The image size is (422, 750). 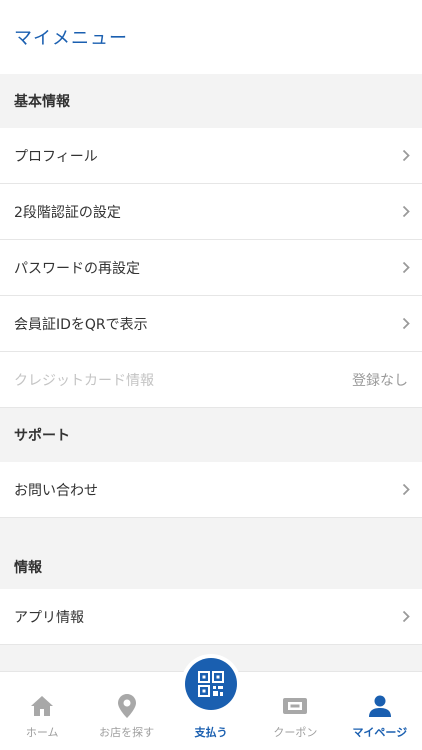 I want to click on page-title: マイメニュー, so click(x=71, y=38).